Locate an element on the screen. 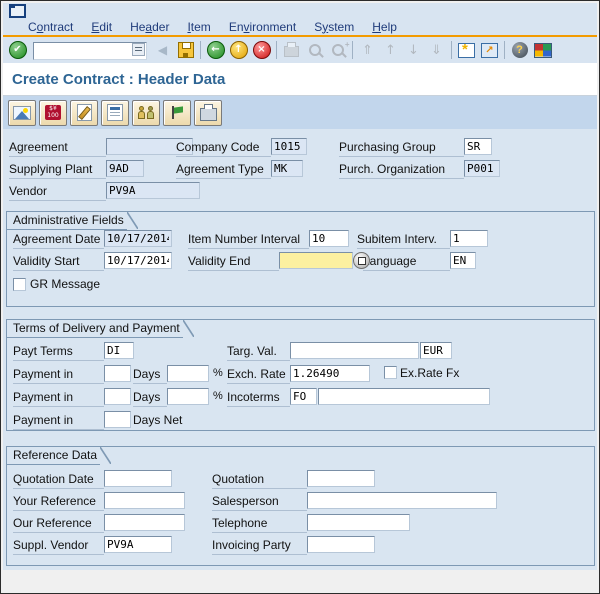  first-page-button: ⇑ is located at coordinates (367, 50).